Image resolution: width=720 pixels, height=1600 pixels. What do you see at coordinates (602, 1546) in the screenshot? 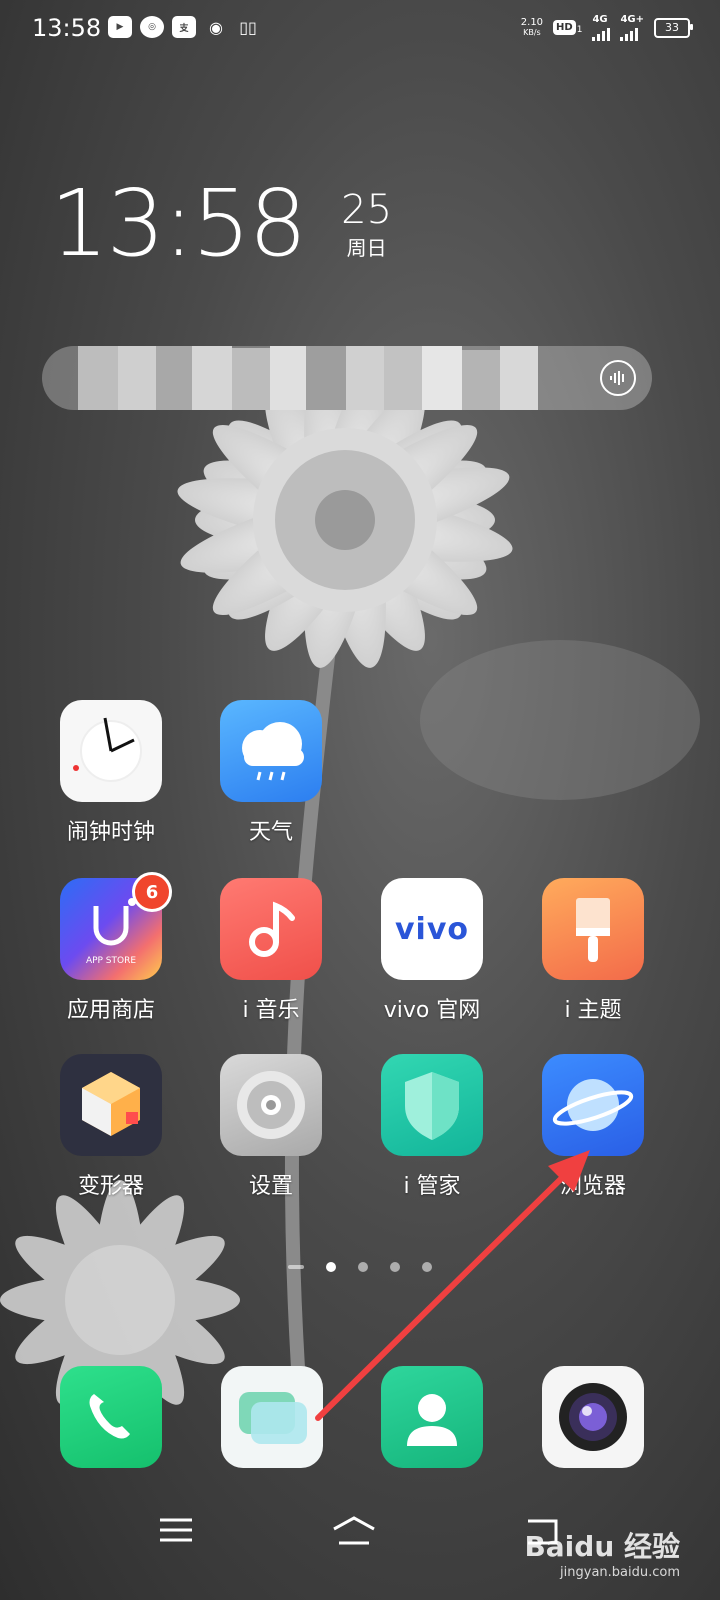
I see `watermark-main: Baidu 经验` at bounding box center [602, 1546].